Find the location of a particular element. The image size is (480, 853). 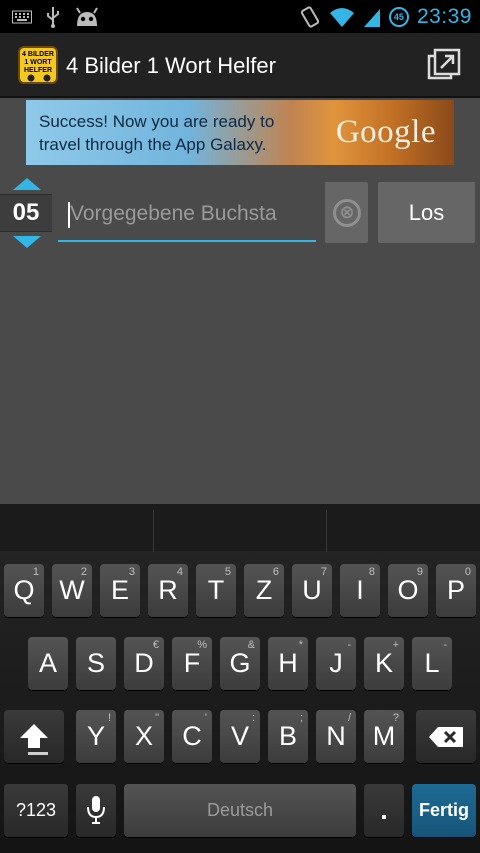

number-picker-value: 05 is located at coordinates (26, 213).